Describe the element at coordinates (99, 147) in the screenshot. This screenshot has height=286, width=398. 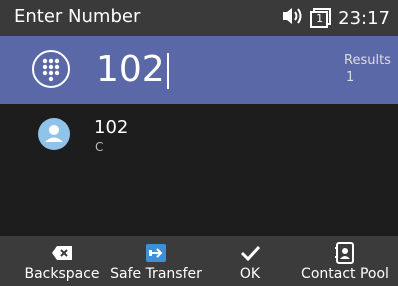
I see `contact-subtitle: C` at that location.